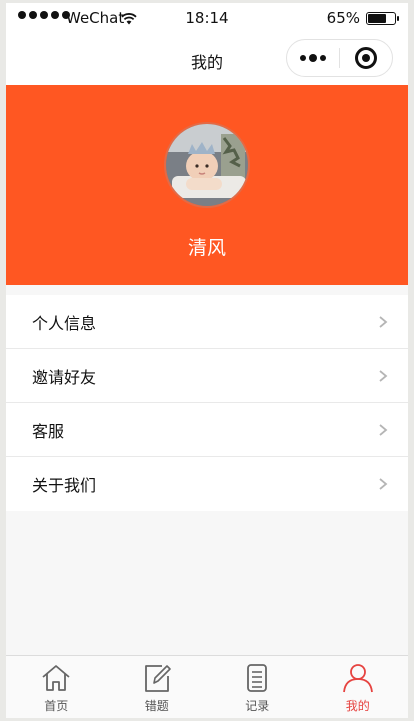 The width and height of the screenshot is (414, 721). I want to click on close-mini-program-button, so click(366, 58).